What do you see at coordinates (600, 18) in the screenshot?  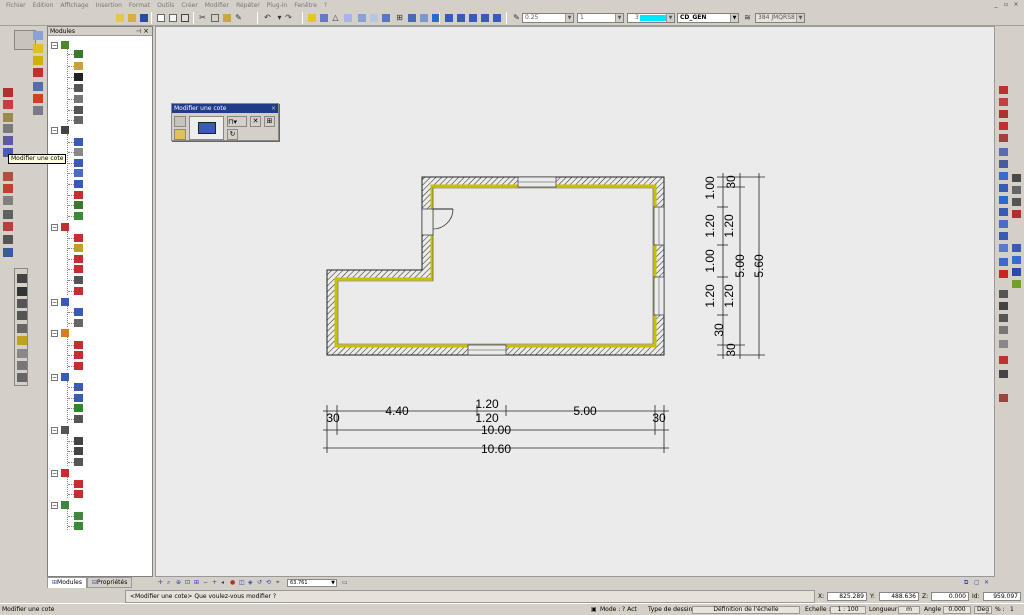 I see `line-type-select: 1 ▼` at bounding box center [600, 18].